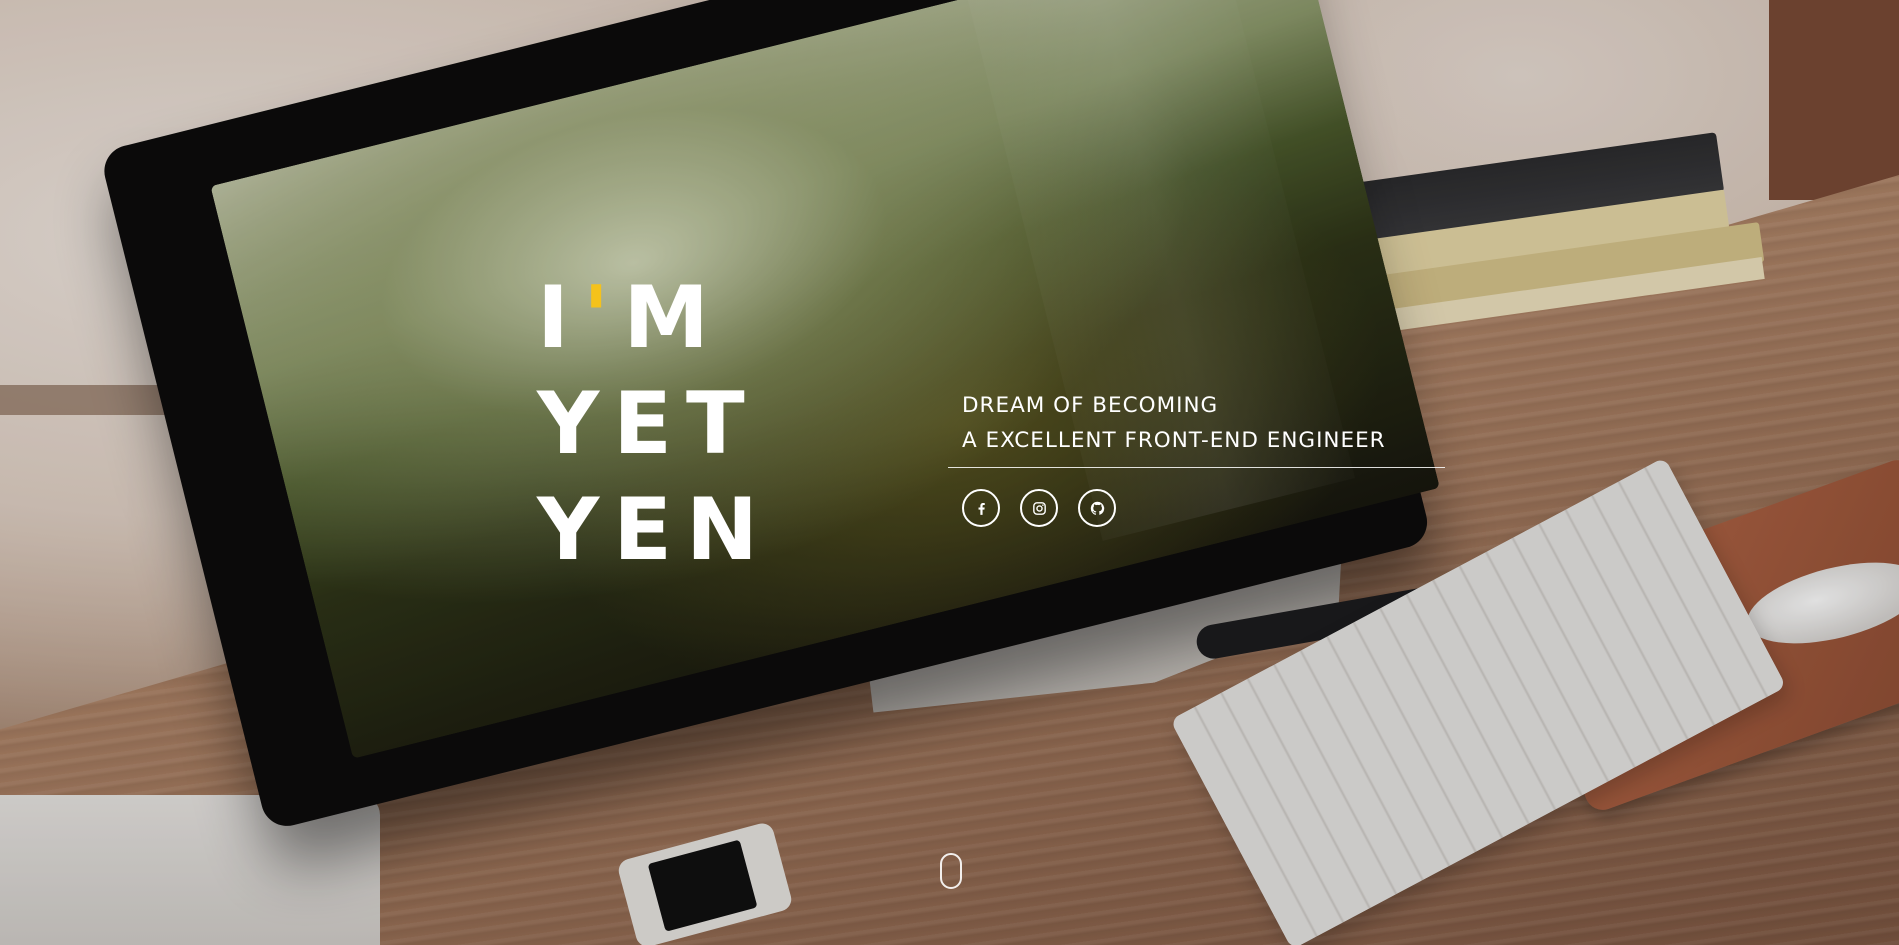 The image size is (1899, 945). Describe the element at coordinates (1090, 405) in the screenshot. I see `tagline-line-1: DREAM OF BECOMING` at that location.